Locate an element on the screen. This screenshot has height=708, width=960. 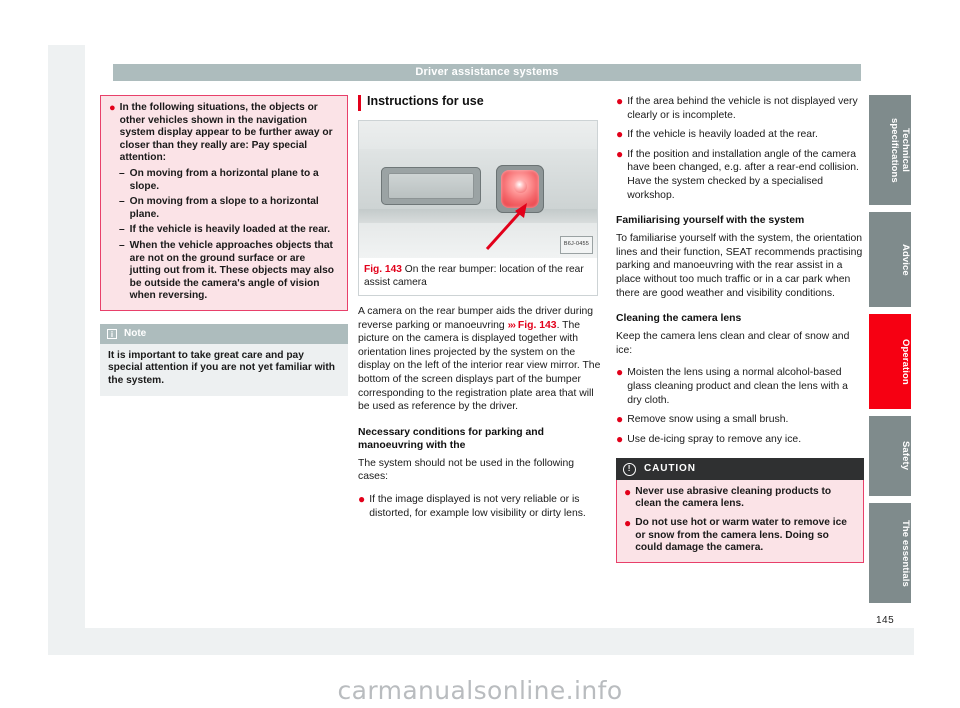
registration-plate-inner is located at coordinates (431, 186).